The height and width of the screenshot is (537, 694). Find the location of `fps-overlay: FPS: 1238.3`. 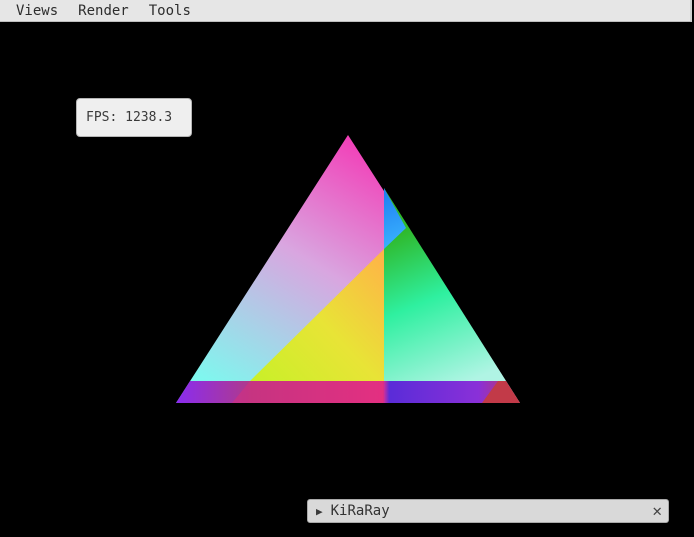

fps-overlay: FPS: 1238.3 is located at coordinates (134, 117).